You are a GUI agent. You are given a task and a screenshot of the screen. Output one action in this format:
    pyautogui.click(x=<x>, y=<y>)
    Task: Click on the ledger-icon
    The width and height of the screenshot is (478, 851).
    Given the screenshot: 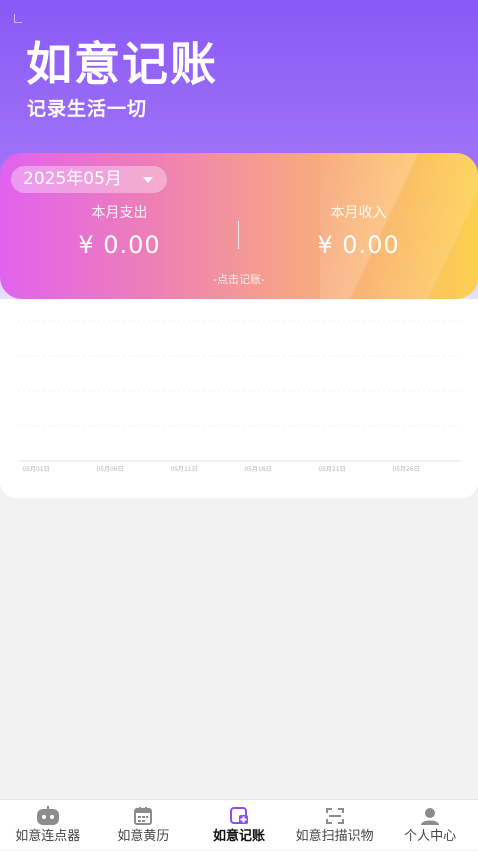 What is the action you would take?
    pyautogui.click(x=238, y=815)
    